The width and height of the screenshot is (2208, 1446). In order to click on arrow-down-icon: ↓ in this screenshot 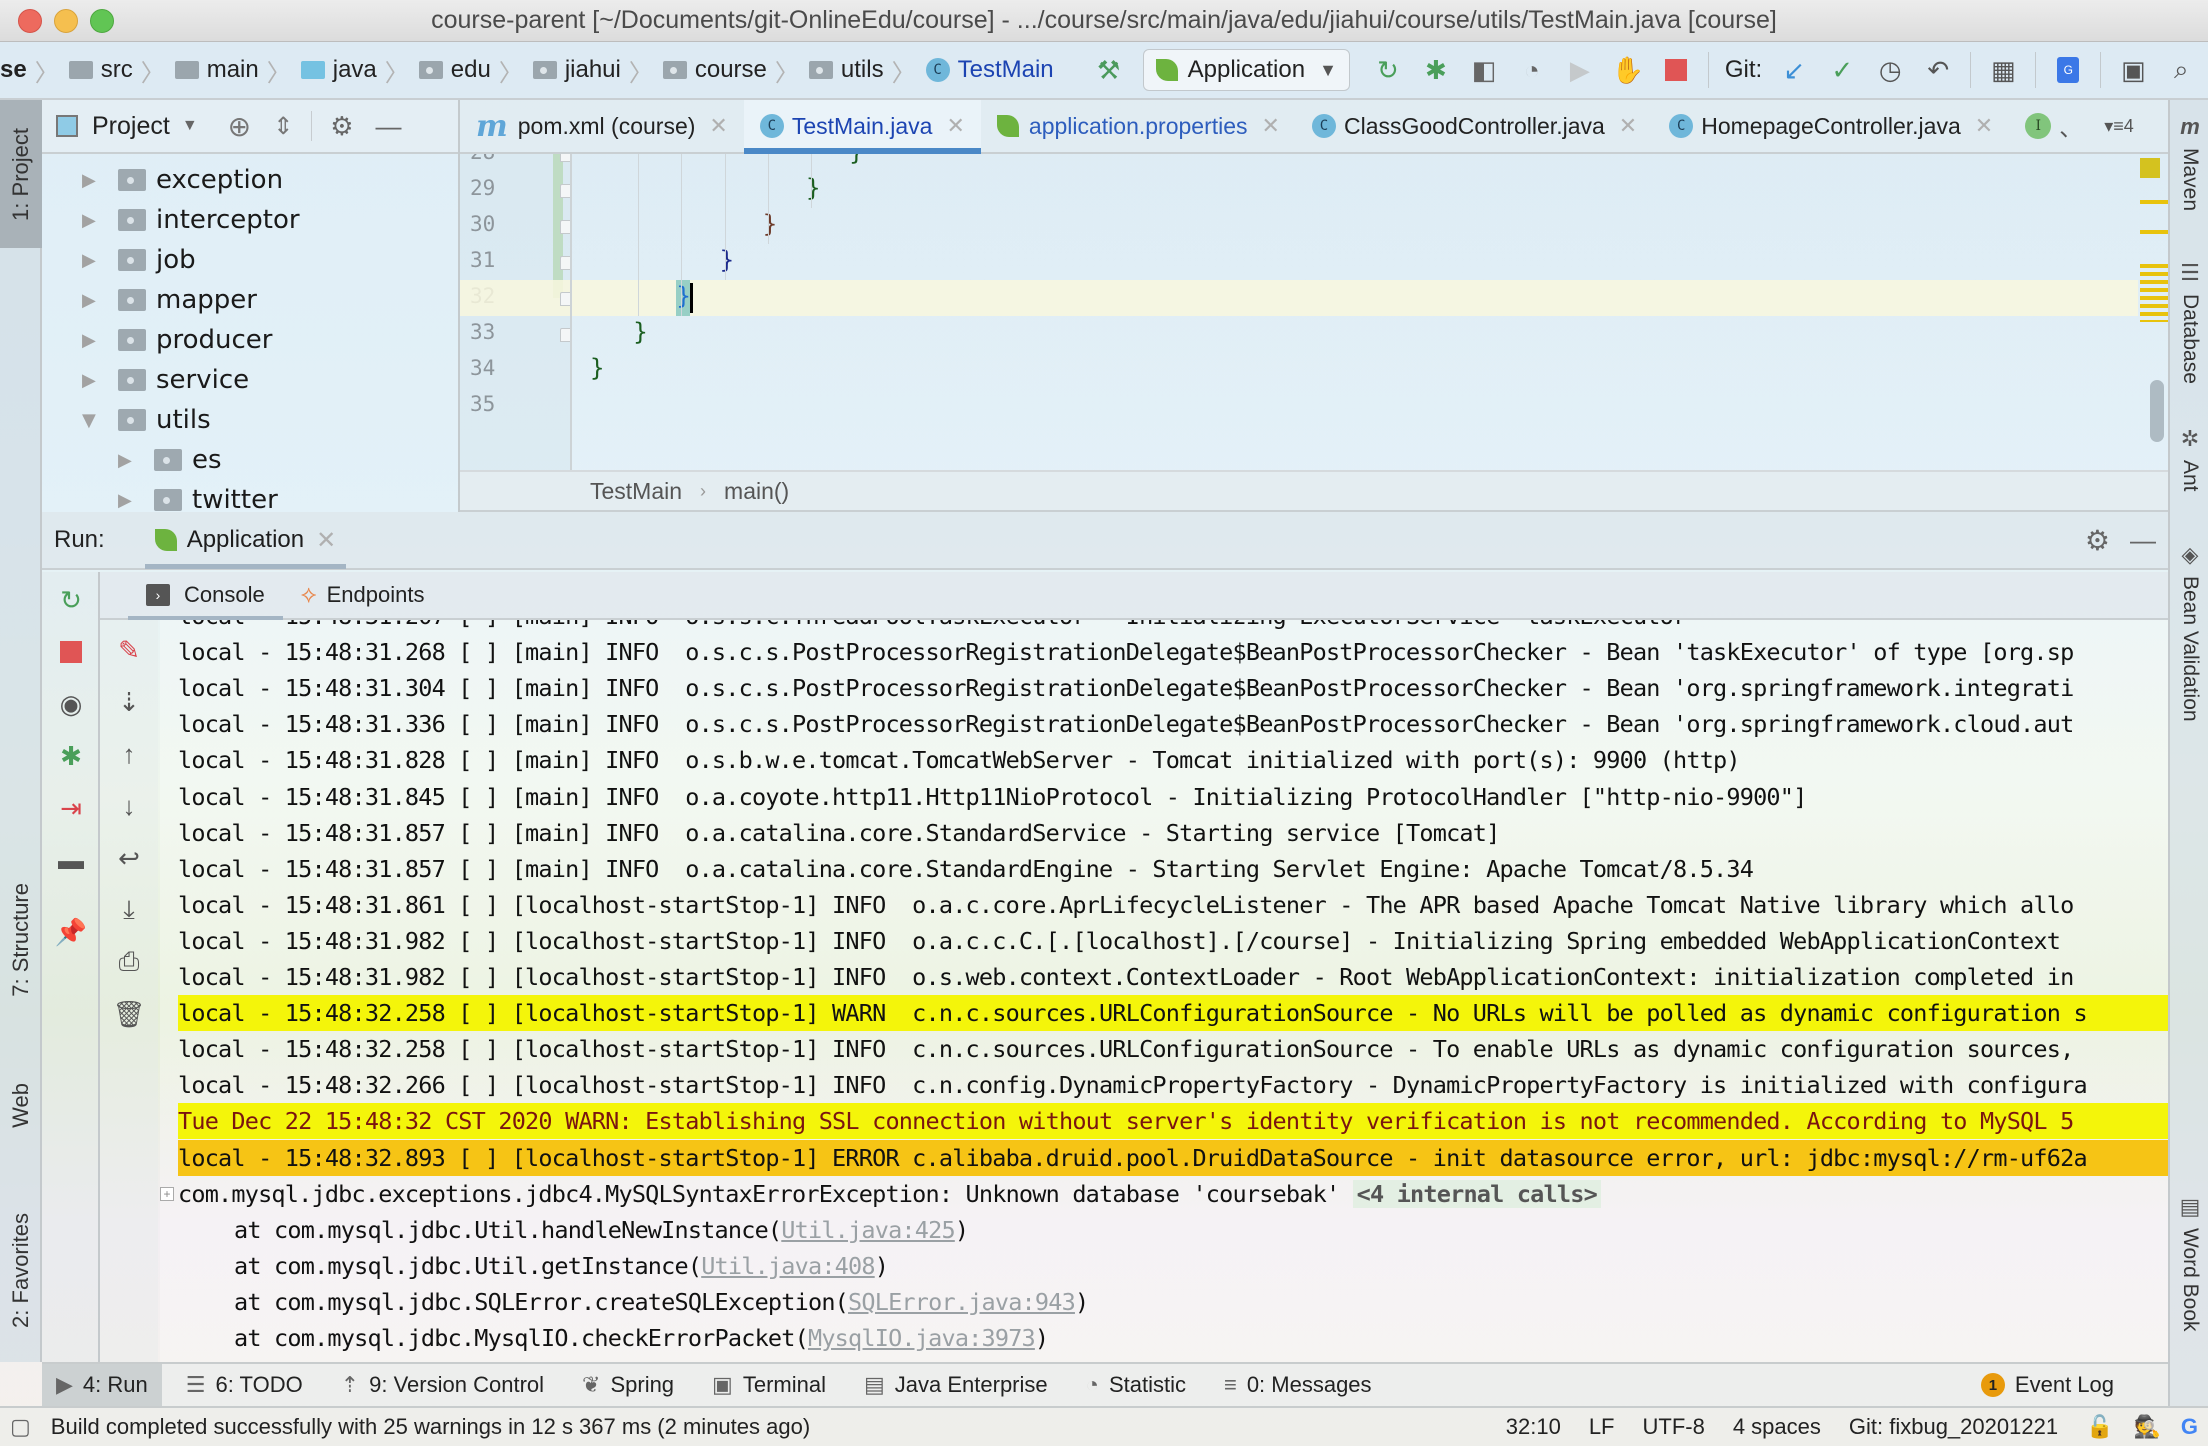, I will do `click(129, 806)`.